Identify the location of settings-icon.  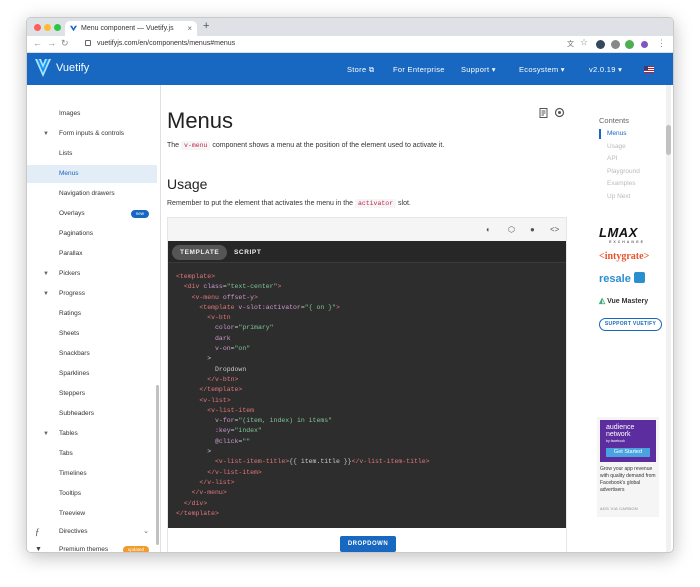
(559, 112).